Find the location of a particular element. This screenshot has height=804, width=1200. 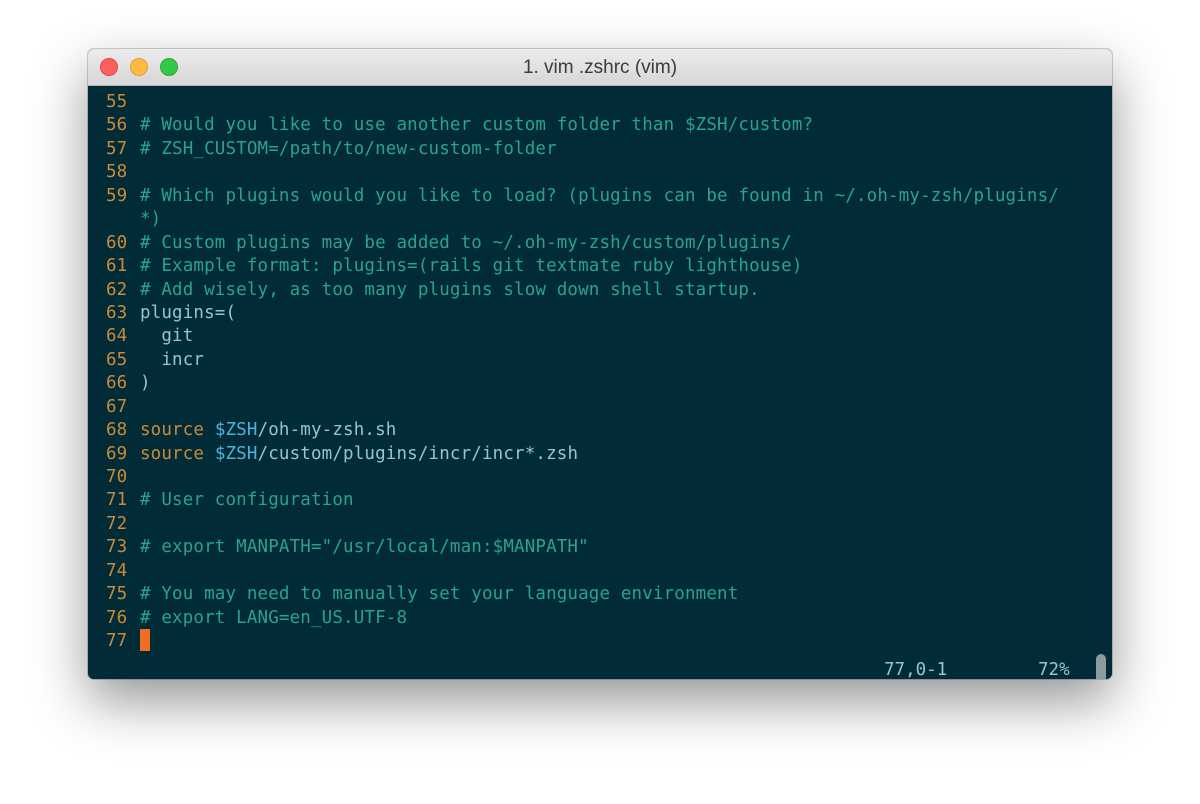

code-token: ) is located at coordinates (145, 383).